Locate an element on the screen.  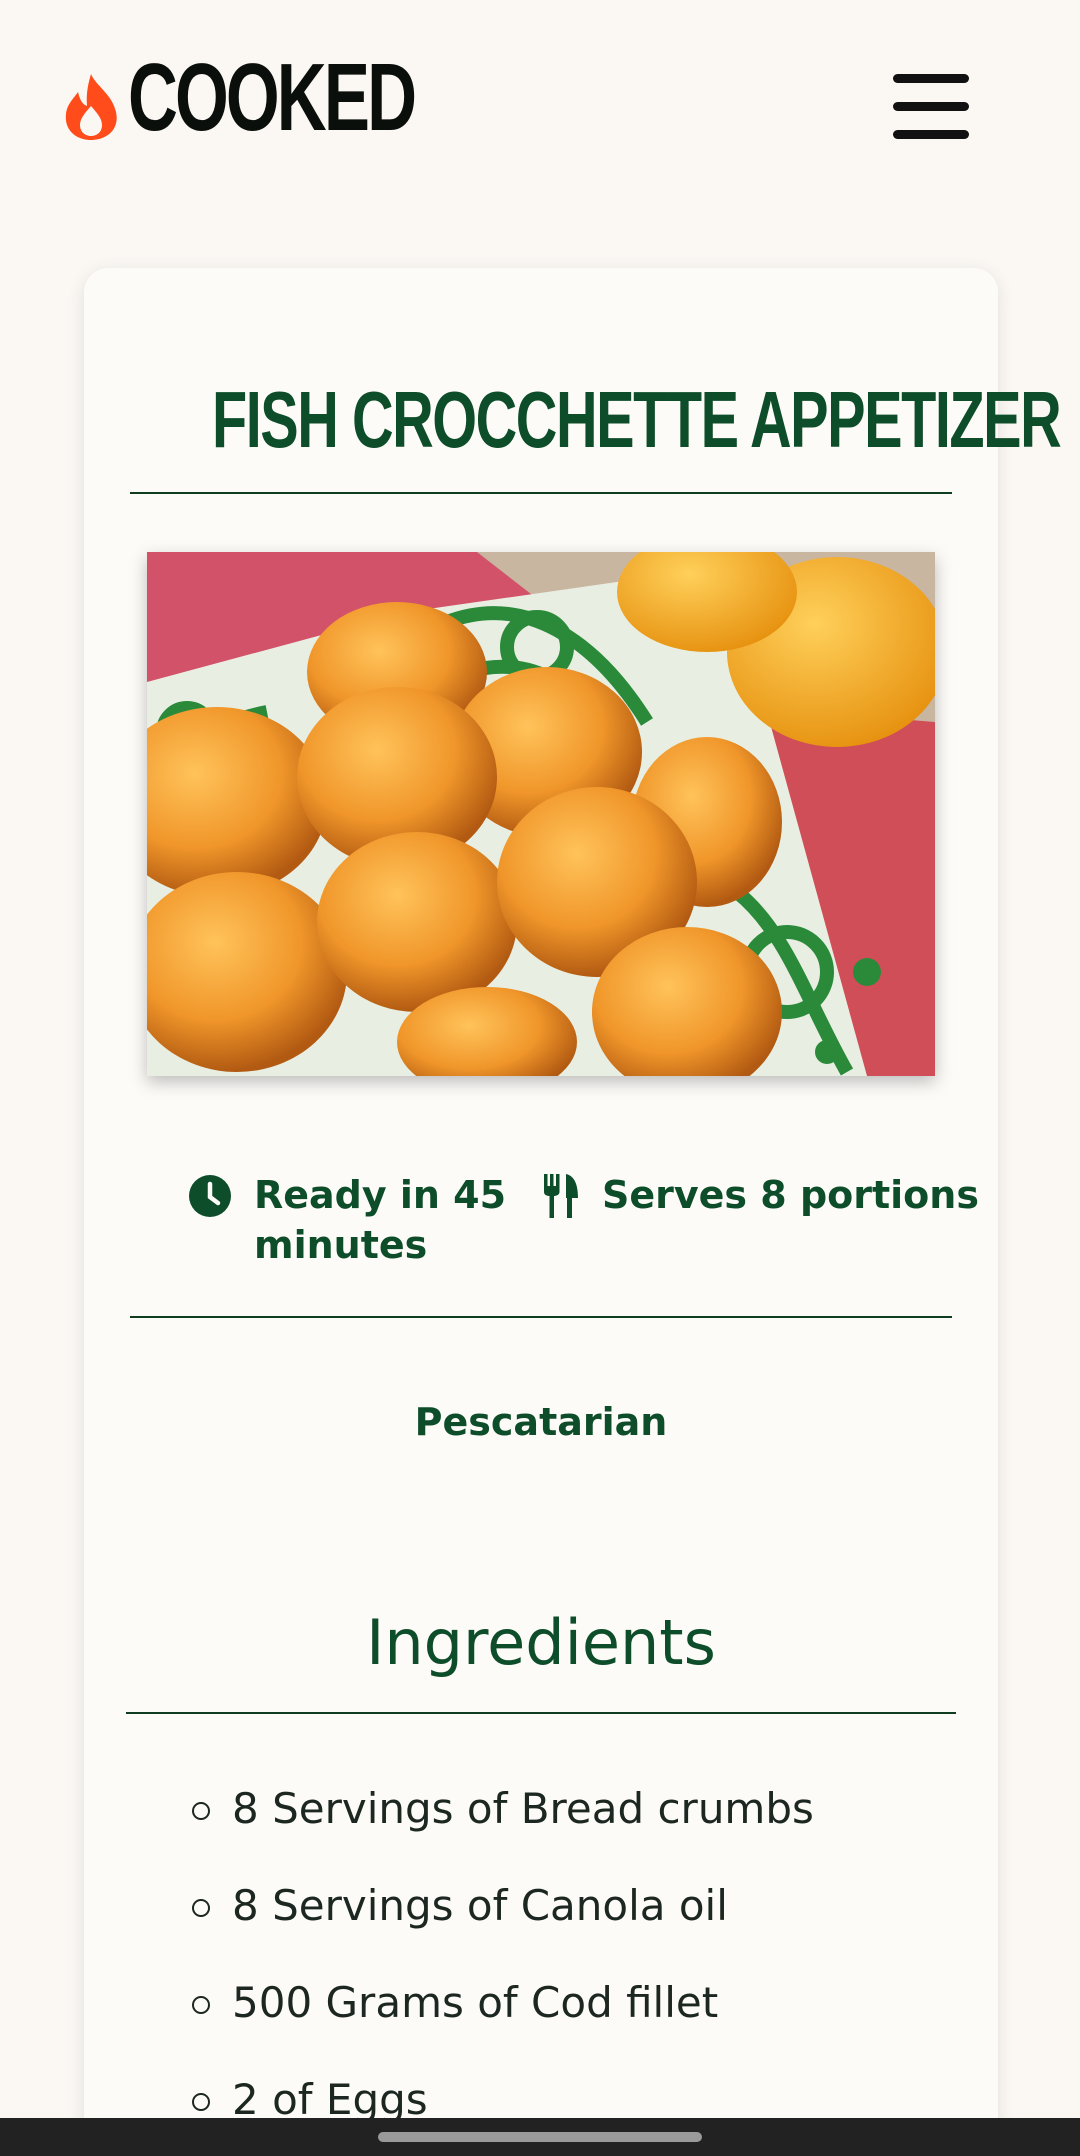
app-header: COOKED is located at coordinates (540, 100).